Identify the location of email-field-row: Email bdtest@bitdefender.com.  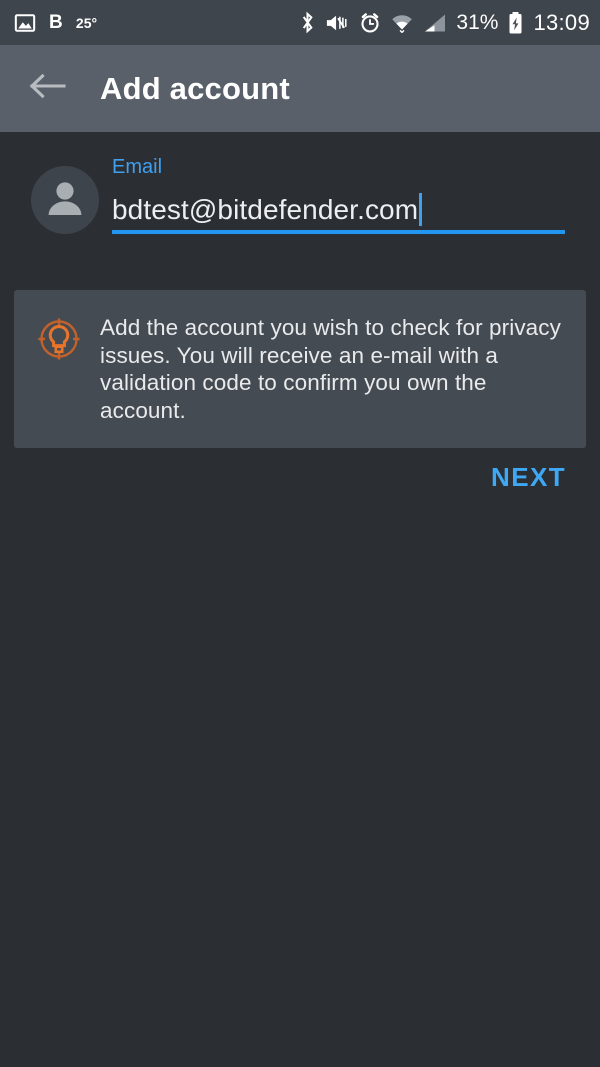
(300, 211).